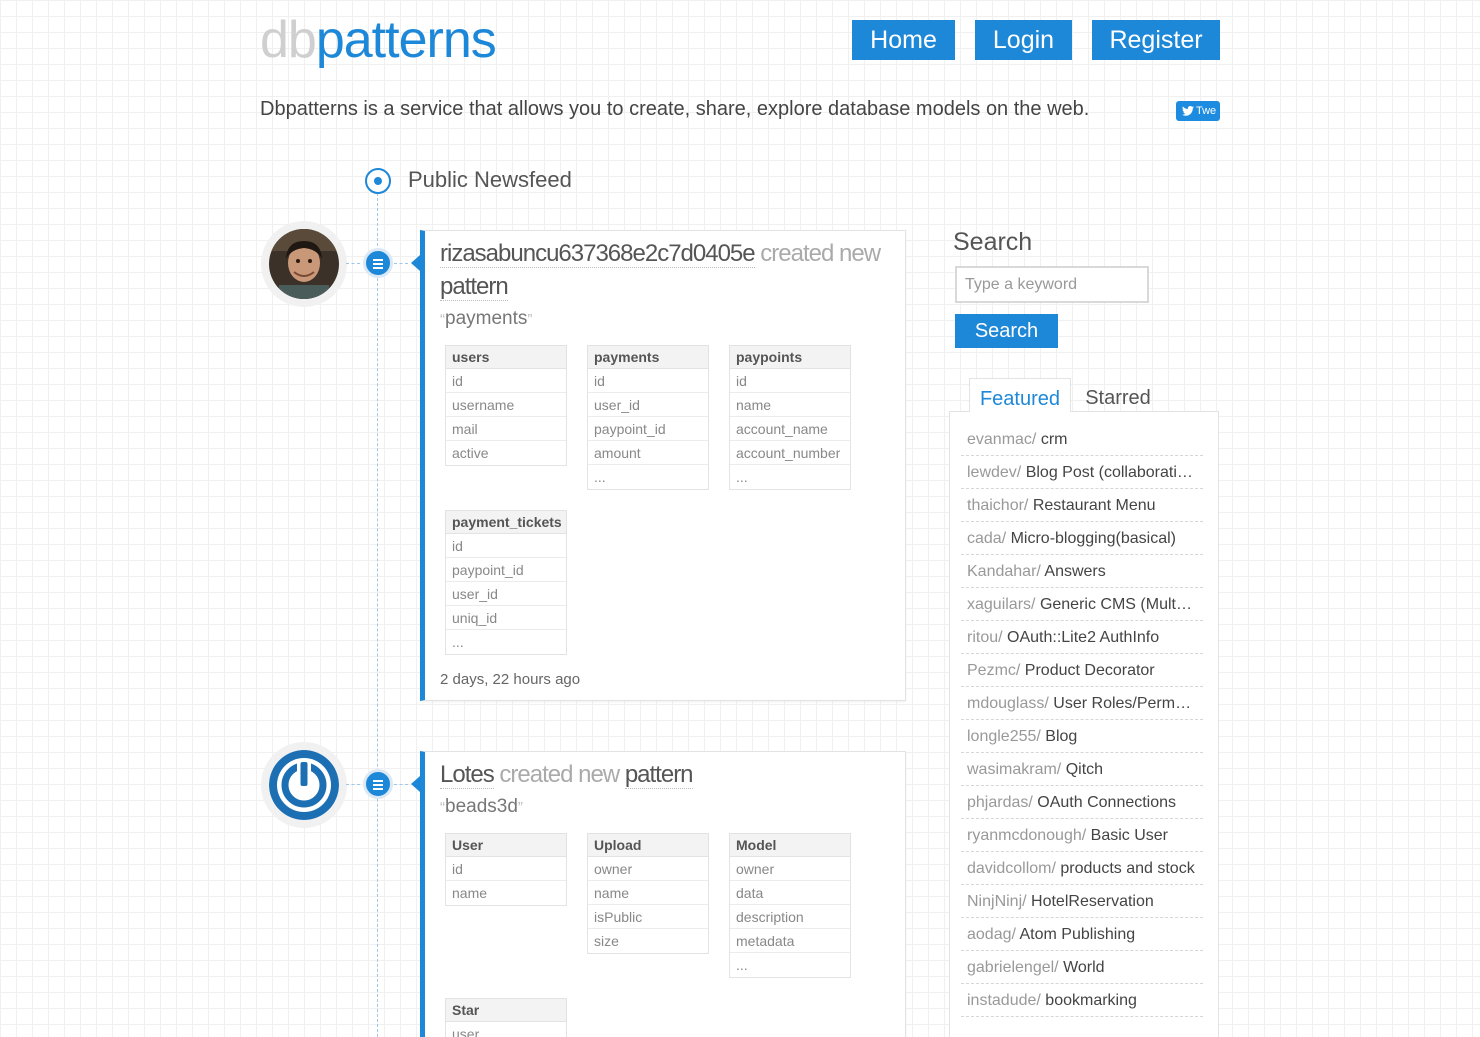 This screenshot has width=1480, height=1037. I want to click on card-user-link: Lotes, so click(467, 775).